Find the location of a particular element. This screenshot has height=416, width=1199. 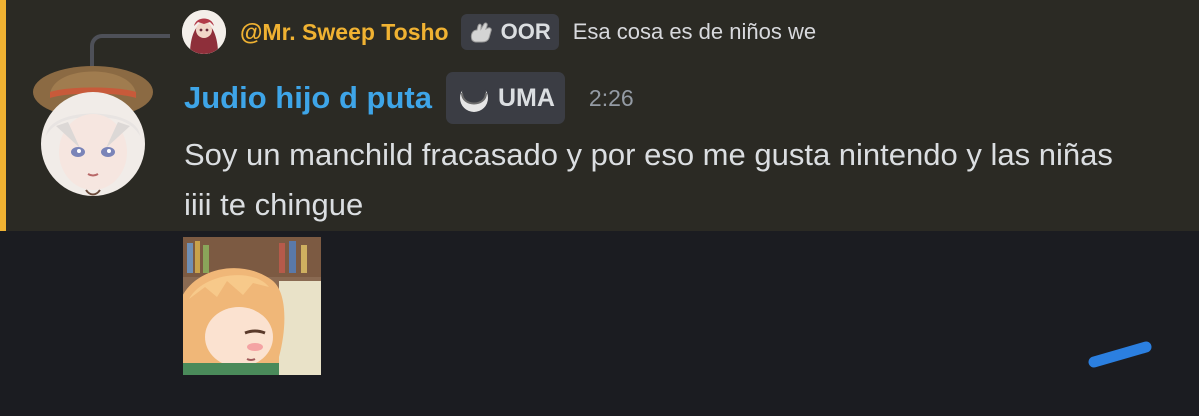

reply-text: Esa cosa es de niños we is located at coordinates (694, 32).